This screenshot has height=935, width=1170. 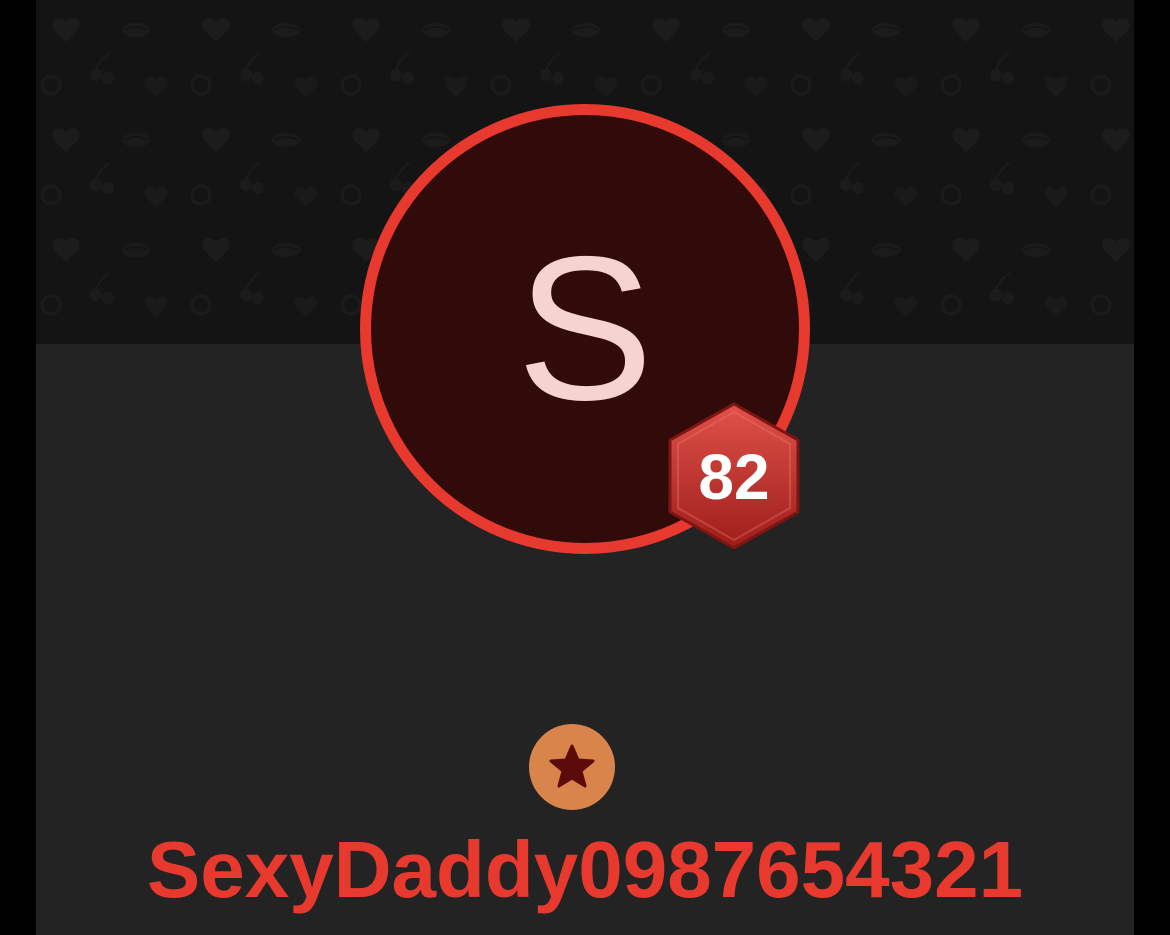 I want to click on level-badge: 82, so click(x=734, y=476).